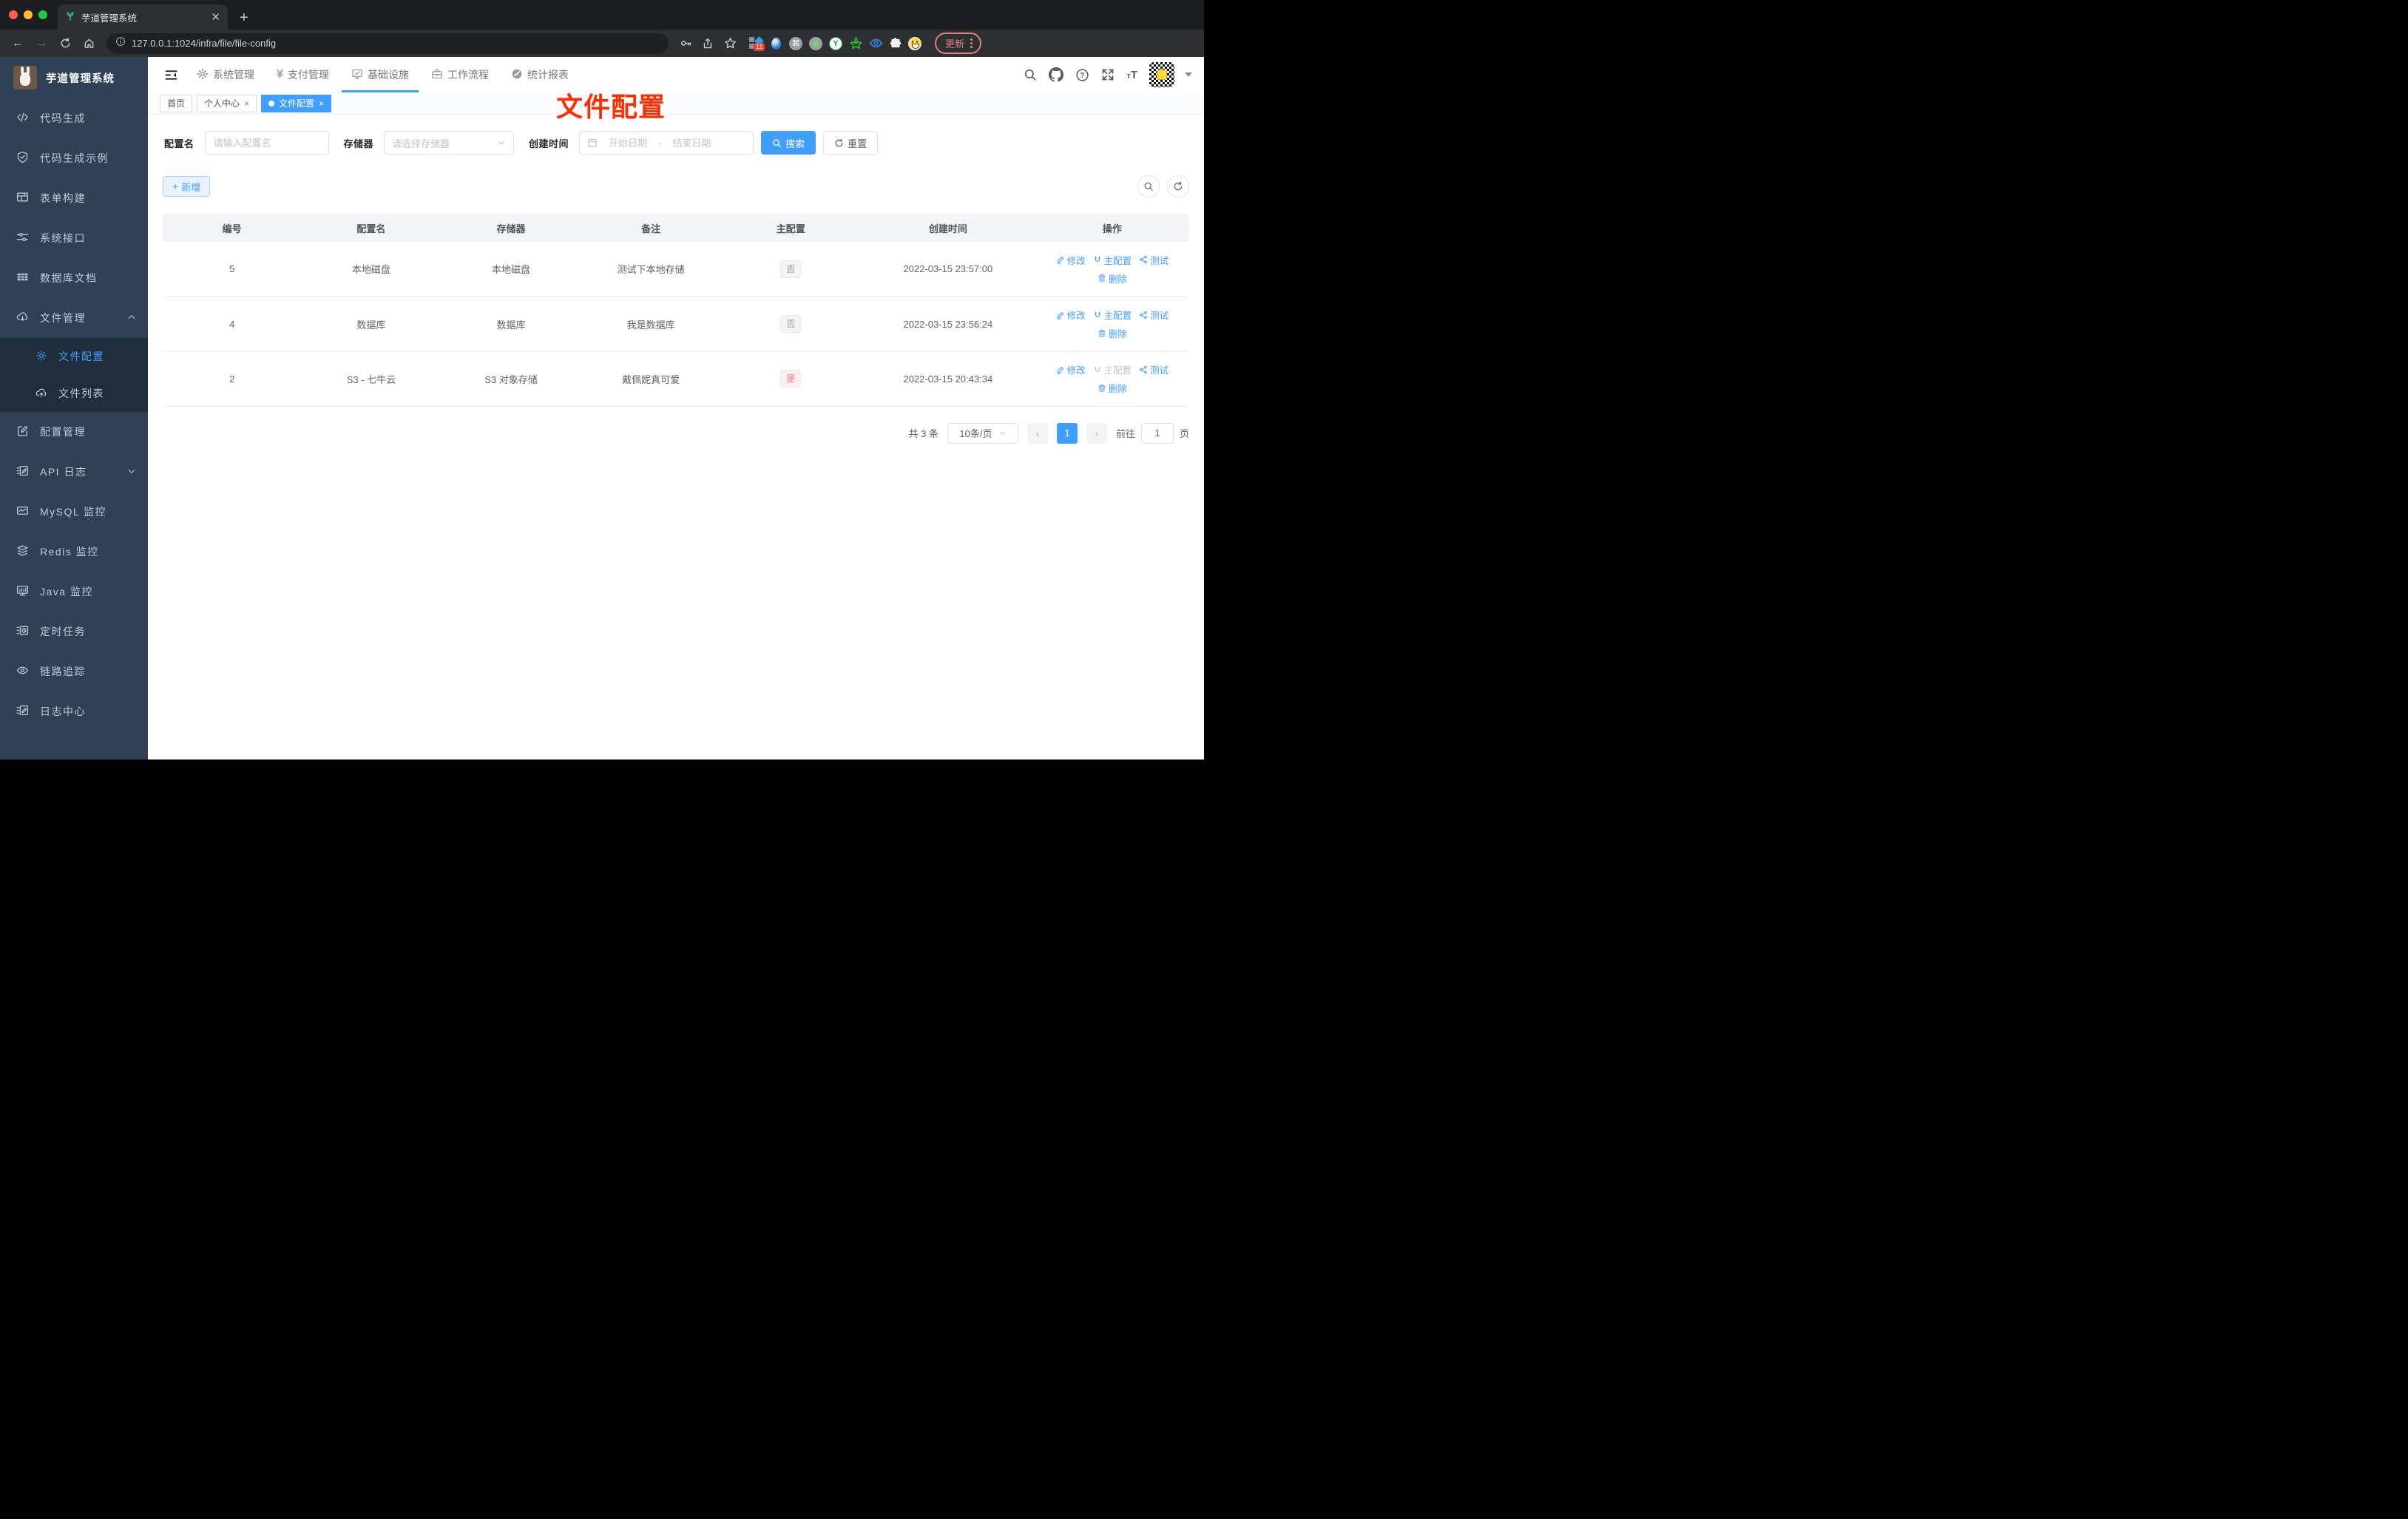 The image size is (2408, 1519). Describe the element at coordinates (775, 43) in the screenshot. I see `extension-balloon-icon` at that location.